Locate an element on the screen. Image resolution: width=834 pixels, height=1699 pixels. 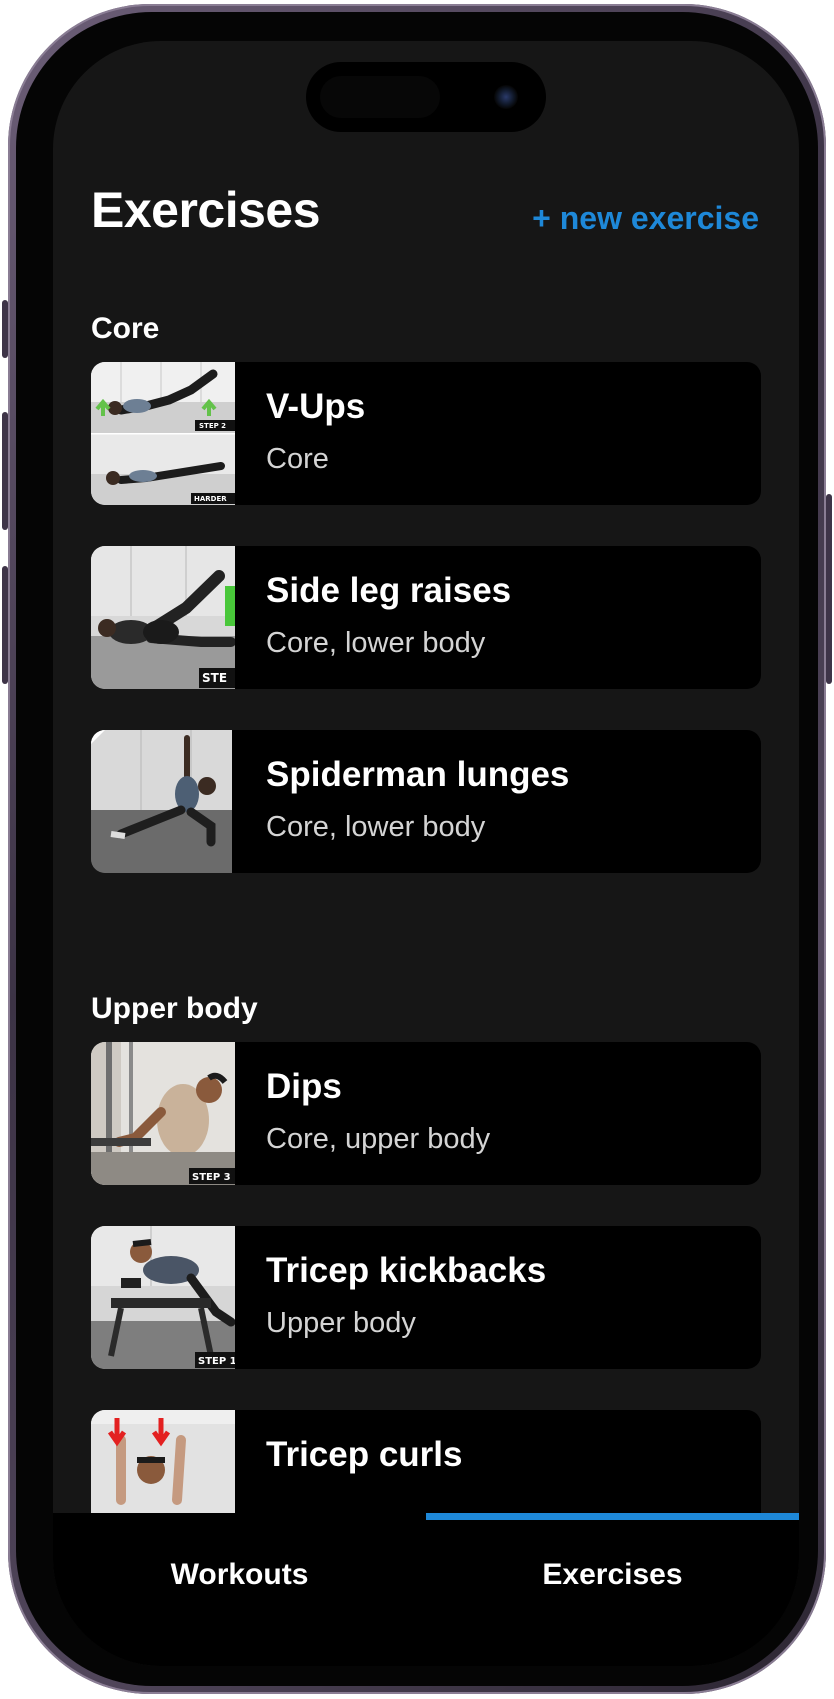
exercise-name: Side leg raises is located at coordinates (389, 590).